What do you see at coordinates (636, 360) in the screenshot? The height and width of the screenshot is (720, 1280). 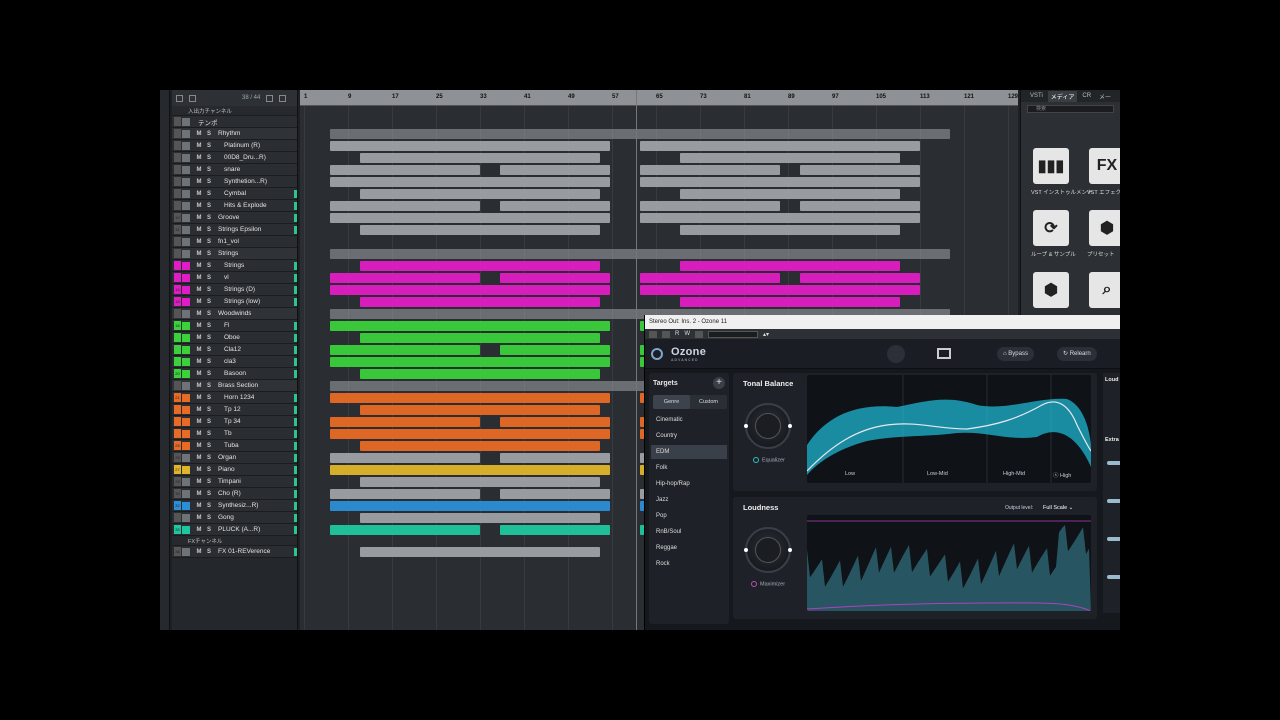 I see `playhead` at bounding box center [636, 360].